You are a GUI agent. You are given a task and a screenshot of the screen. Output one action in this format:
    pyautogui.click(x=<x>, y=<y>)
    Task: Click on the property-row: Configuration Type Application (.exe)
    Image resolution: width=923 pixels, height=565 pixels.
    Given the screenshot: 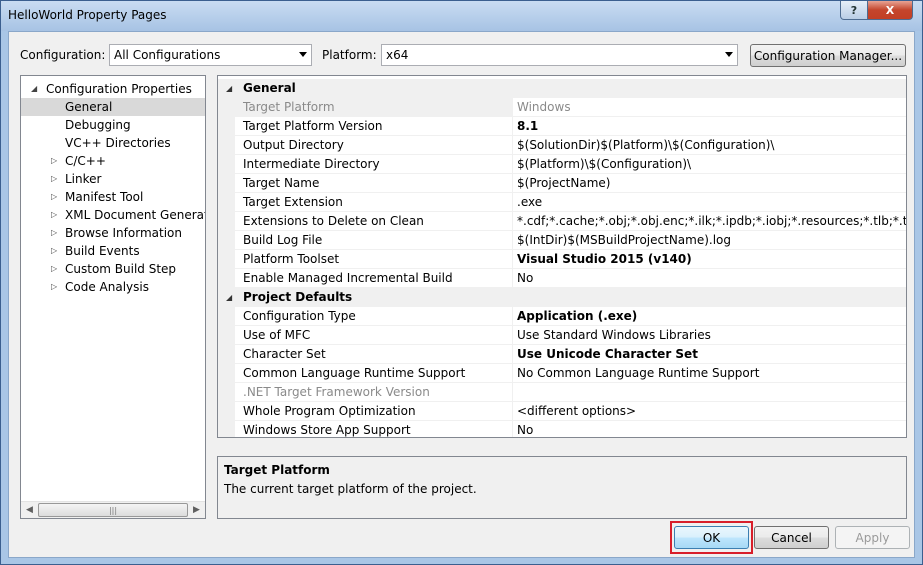 What is the action you would take?
    pyautogui.click(x=562, y=316)
    